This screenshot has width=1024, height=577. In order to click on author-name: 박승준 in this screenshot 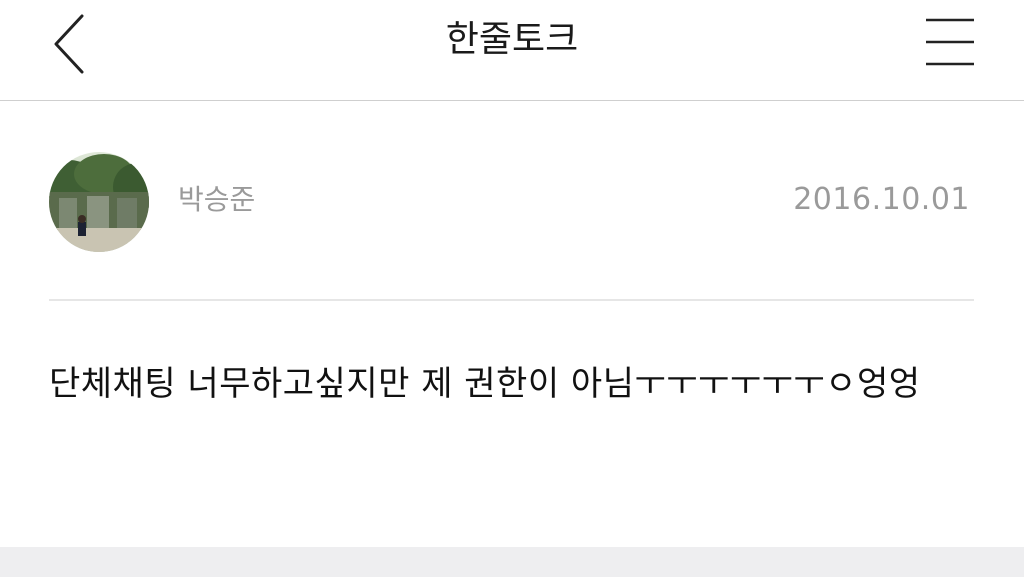, I will do `click(216, 200)`.